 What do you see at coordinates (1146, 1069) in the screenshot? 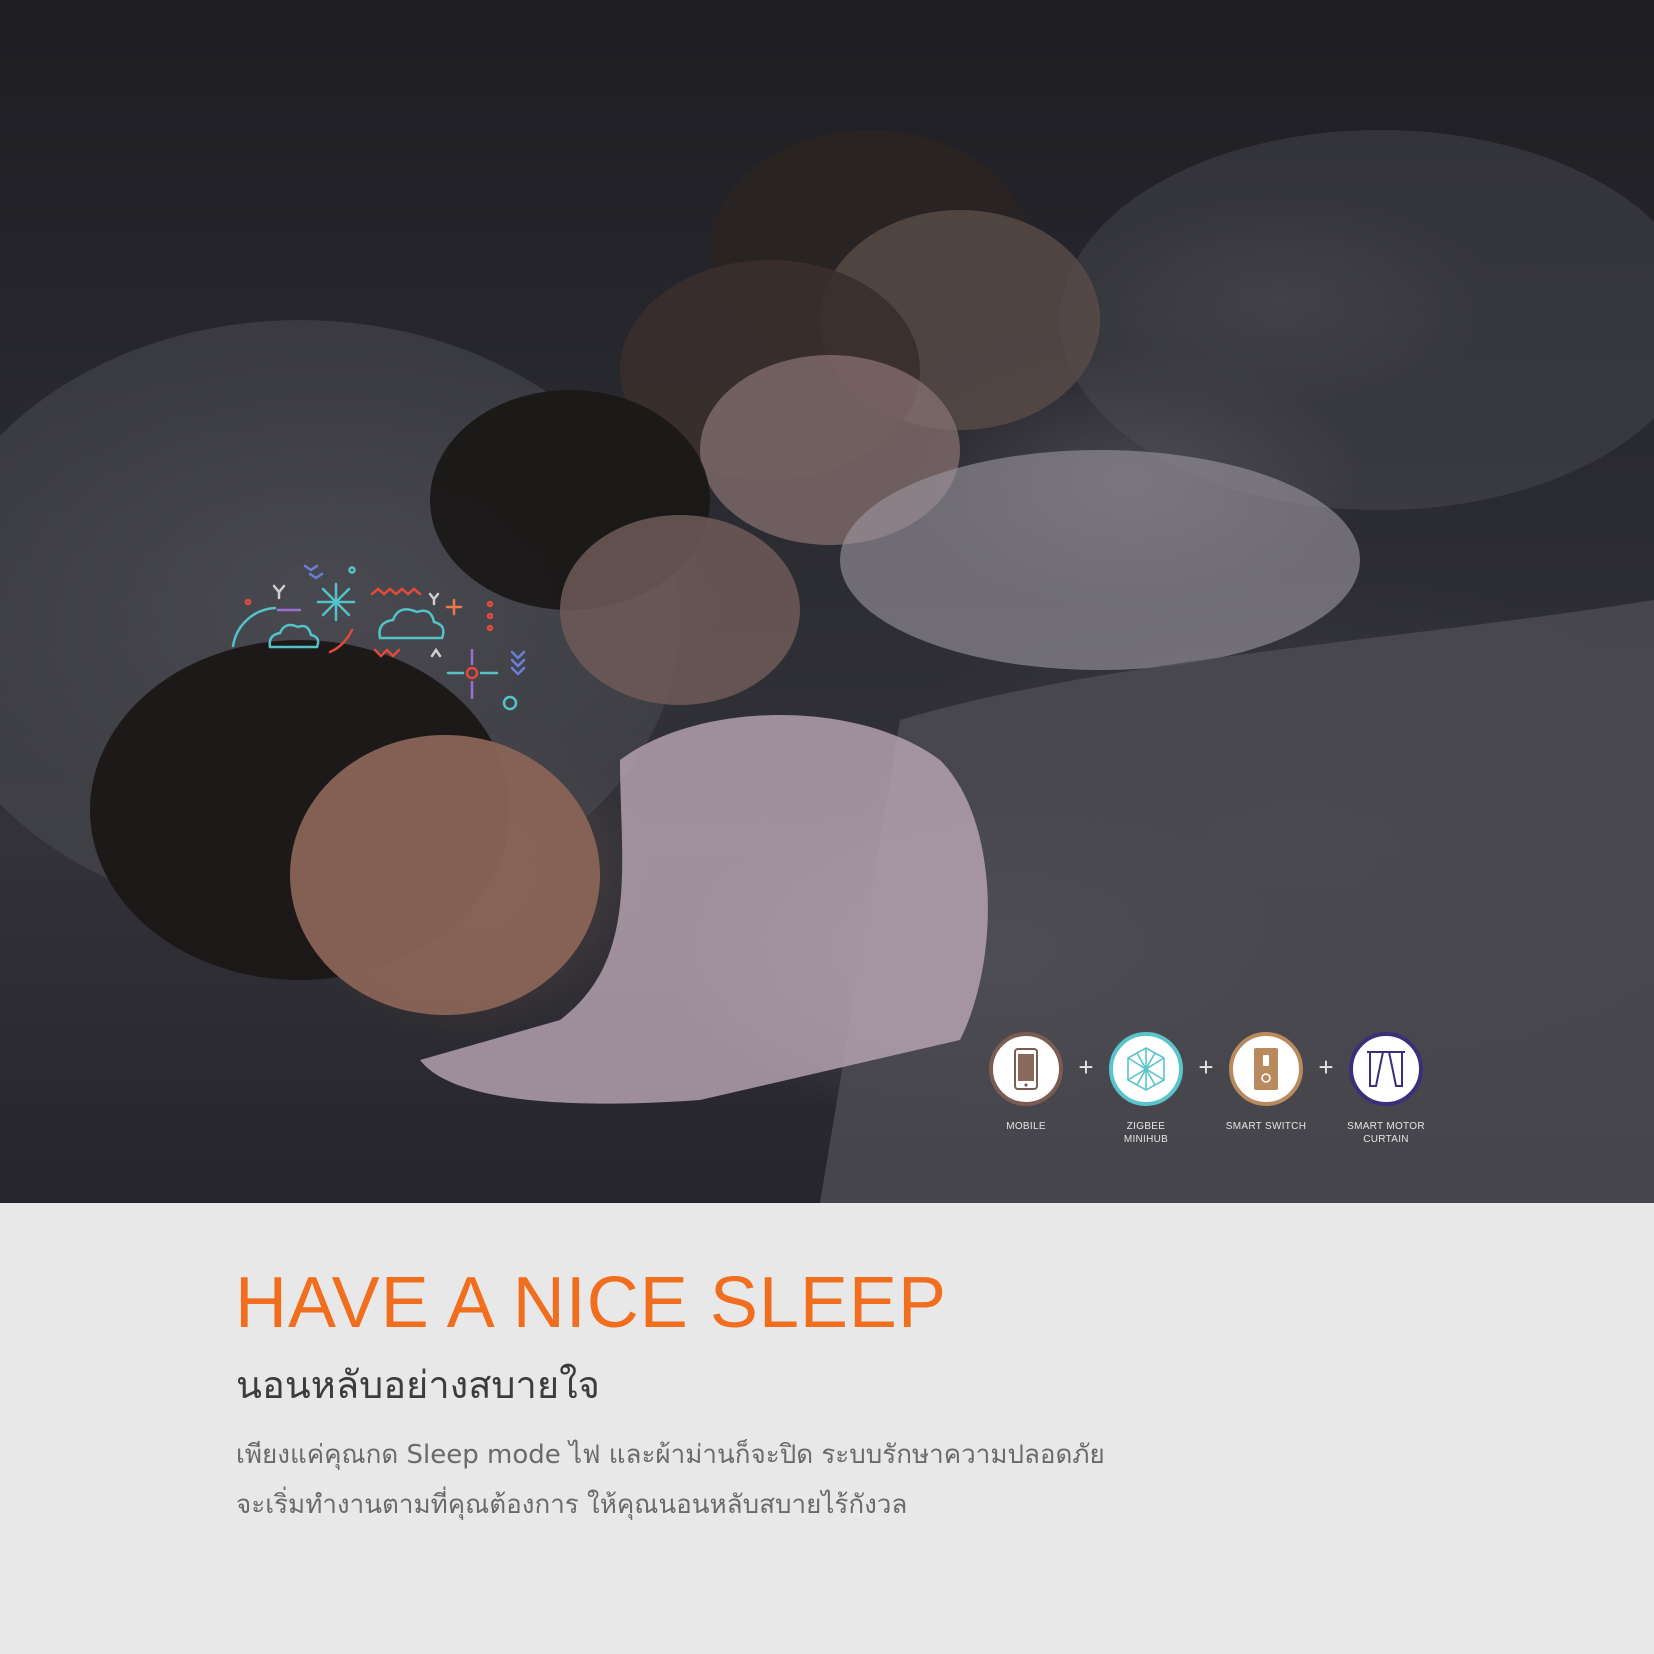
I see `zigbee-hub-icon` at bounding box center [1146, 1069].